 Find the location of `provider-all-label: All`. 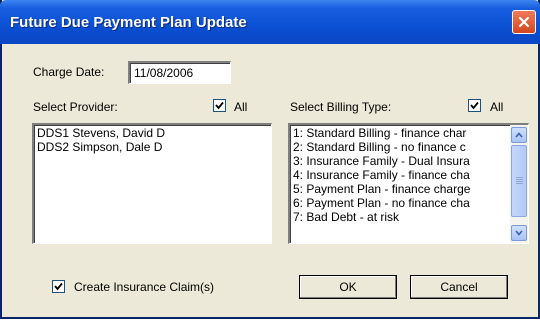

provider-all-label: All is located at coordinates (241, 107).